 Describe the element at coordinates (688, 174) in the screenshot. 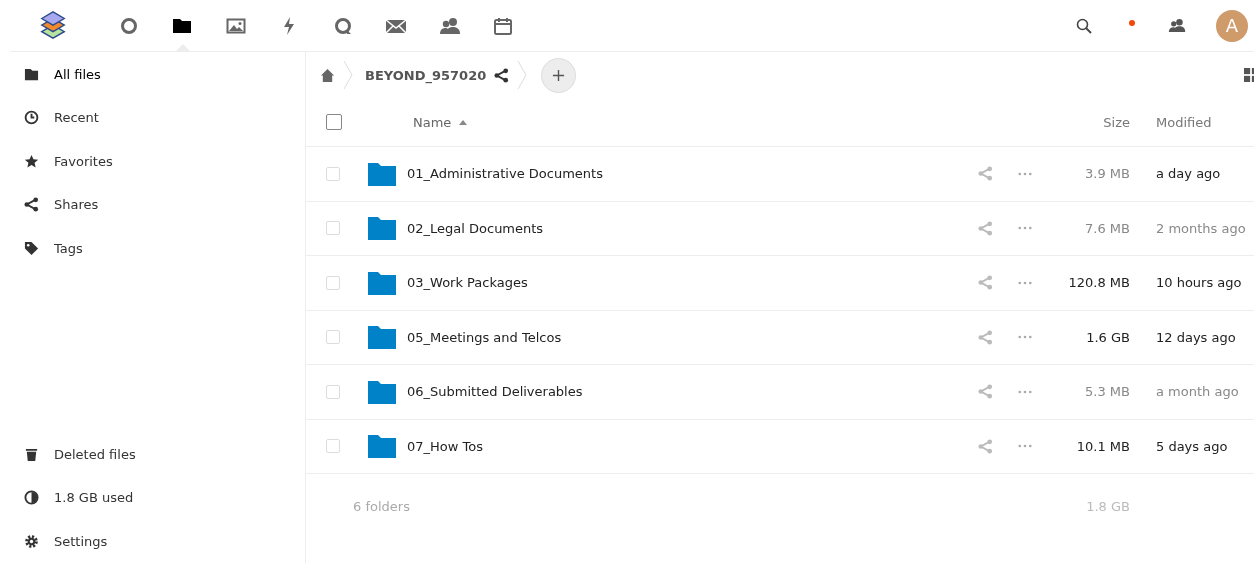

I see `file-name: 01_Administrative Documents` at that location.